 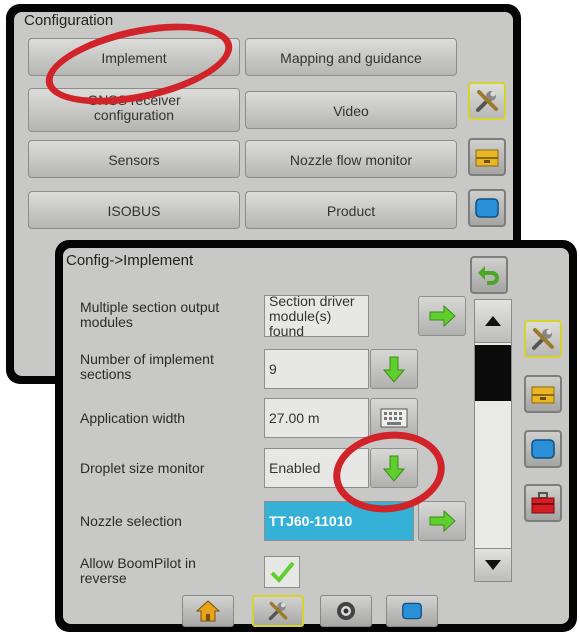 I want to click on triangle-down-icon, so click(x=493, y=565).